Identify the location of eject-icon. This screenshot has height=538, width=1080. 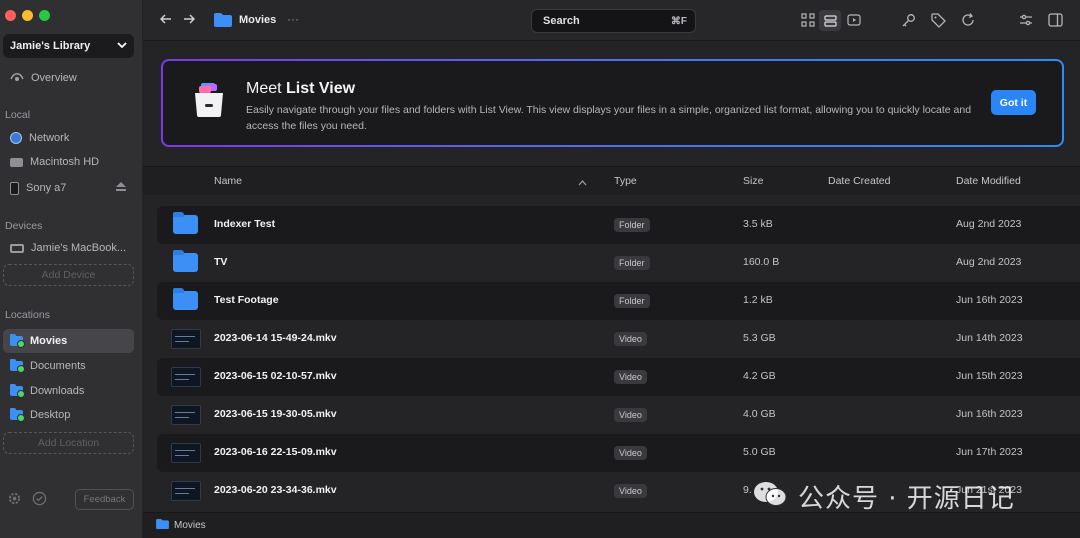
(121, 188).